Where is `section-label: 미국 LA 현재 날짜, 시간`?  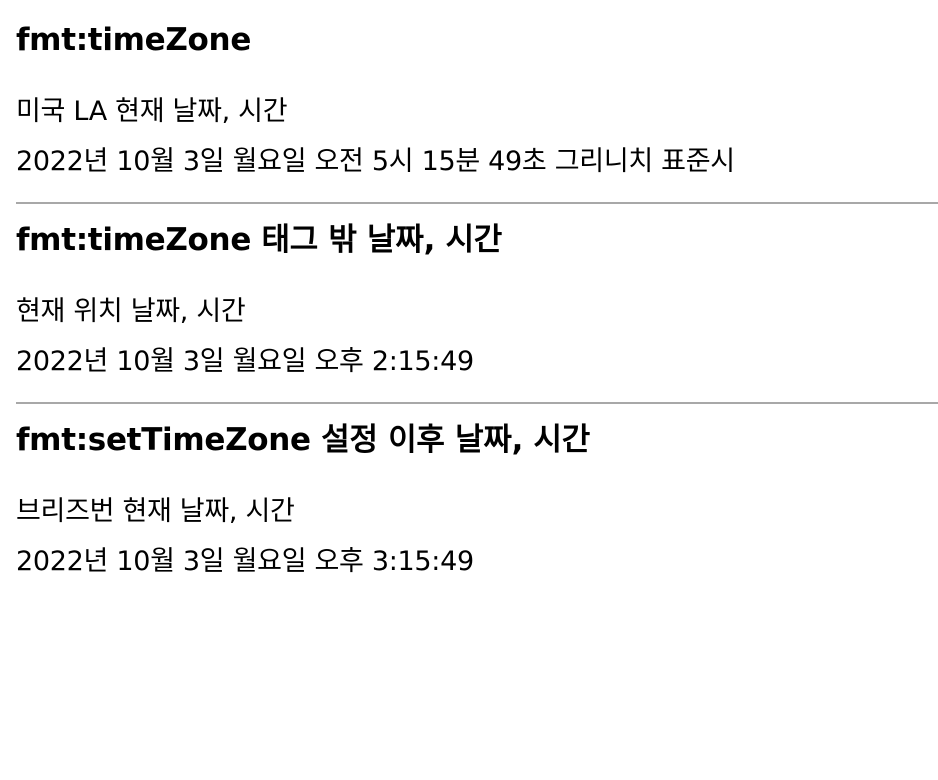
section-label: 미국 LA 현재 날짜, 시간 is located at coordinates (152, 111).